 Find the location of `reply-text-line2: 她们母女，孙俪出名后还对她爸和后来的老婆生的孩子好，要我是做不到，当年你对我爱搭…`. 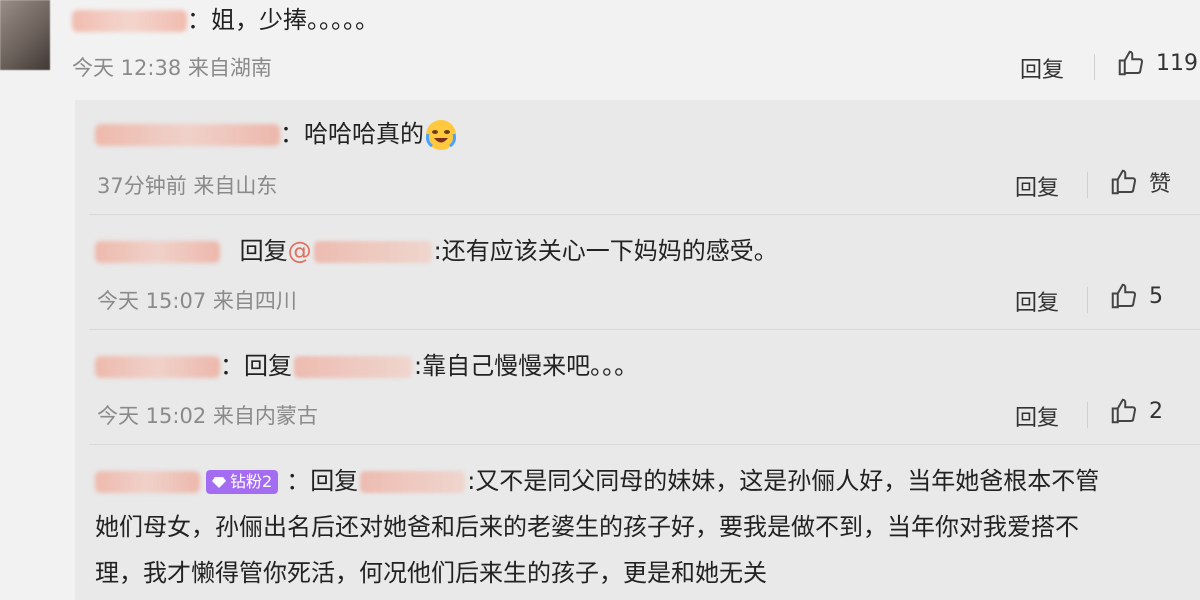

reply-text-line2: 她们母女，孙俪出名后还对她爸和后来的老婆生的孩子好，要我是做不到，当年你对我爱搭… is located at coordinates (587, 527).